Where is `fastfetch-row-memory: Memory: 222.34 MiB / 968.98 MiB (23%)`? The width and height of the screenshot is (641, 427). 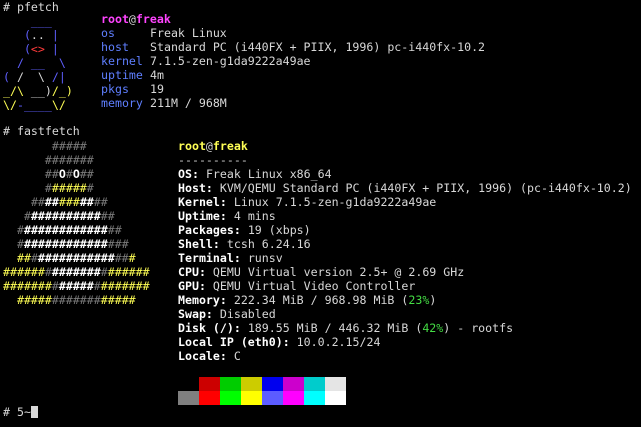
fastfetch-row-memory: Memory: 222.34 MiB / 968.98 MiB (23%) is located at coordinates (307, 300).